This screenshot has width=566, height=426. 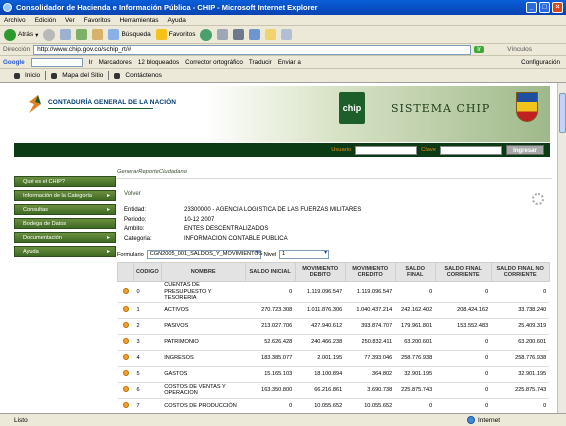 What do you see at coordinates (338, 194) in the screenshot?
I see `back-link: Volver` at bounding box center [338, 194].